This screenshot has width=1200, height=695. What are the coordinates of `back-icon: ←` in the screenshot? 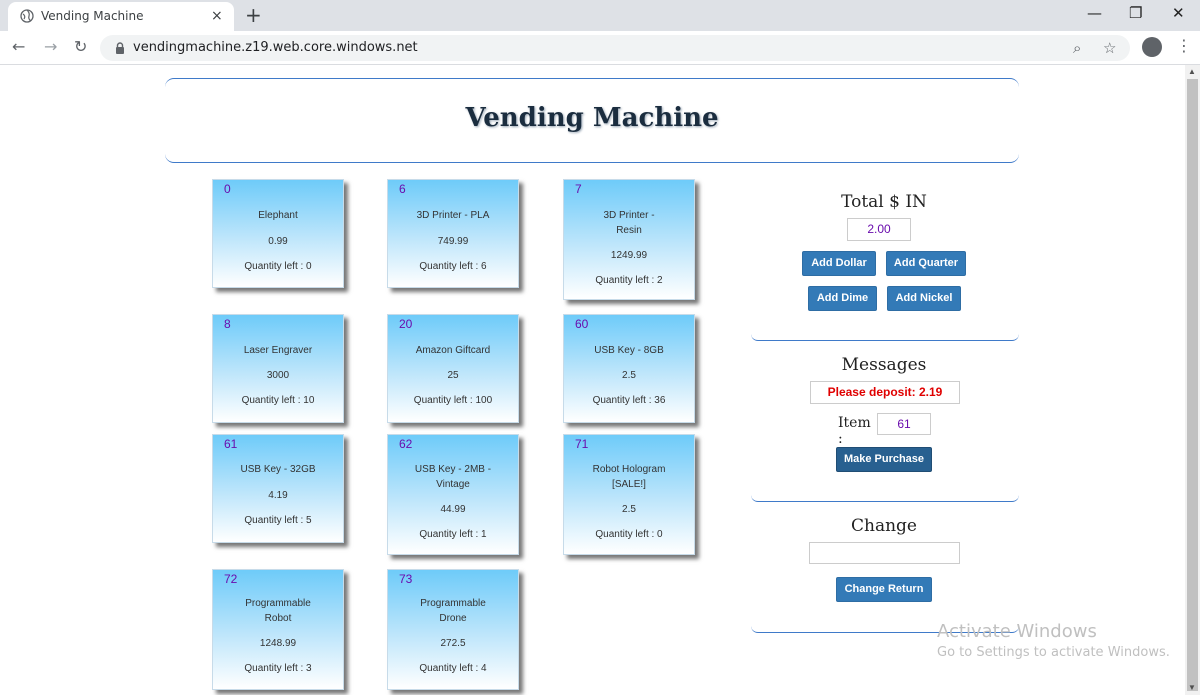 It's located at (18, 46).